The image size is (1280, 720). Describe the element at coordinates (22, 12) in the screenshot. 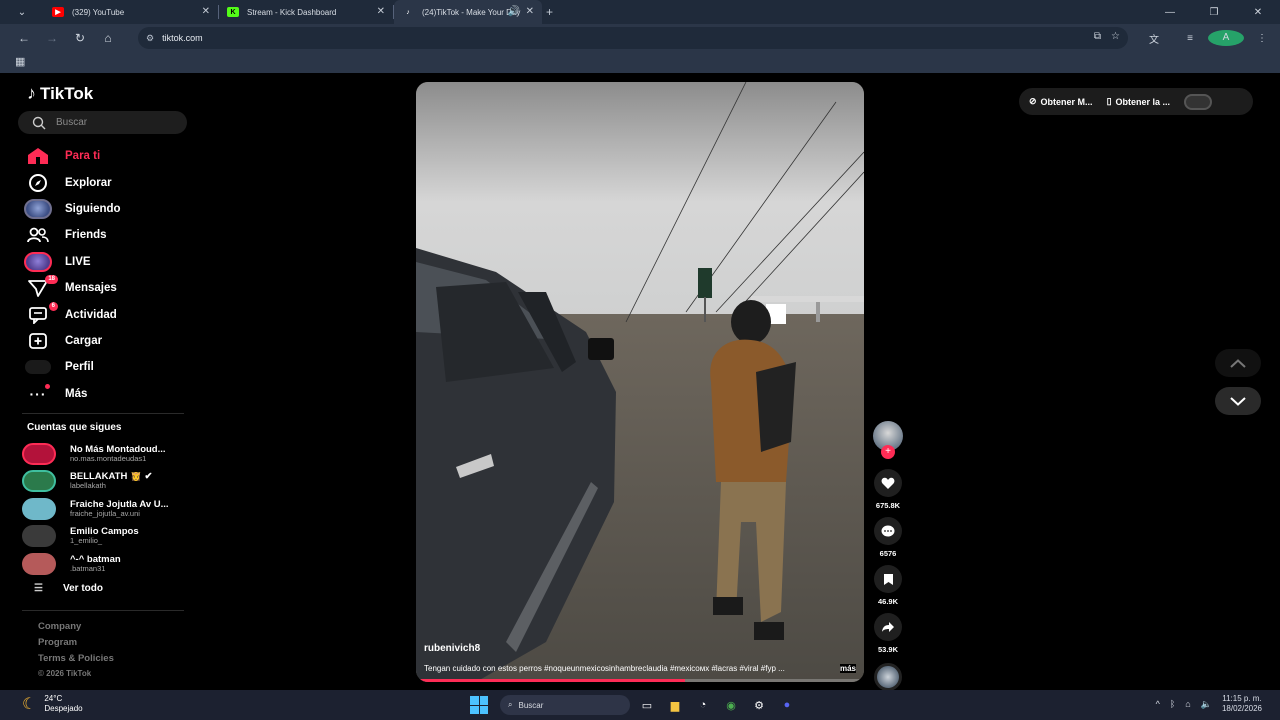

I see `tab-search-chevron-icon: ⌄` at that location.